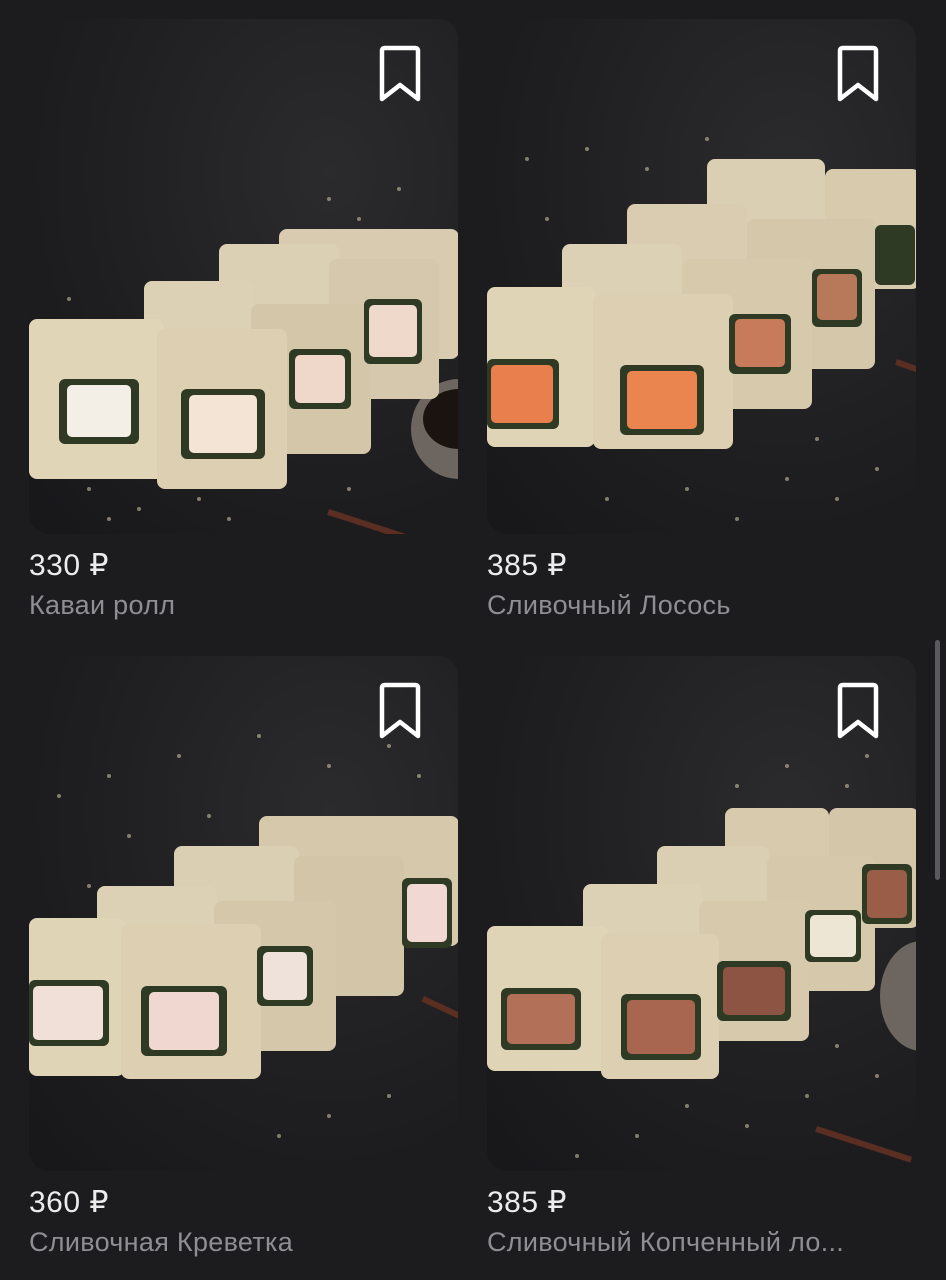 This screenshot has width=946, height=1280. What do you see at coordinates (102, 605) in the screenshot?
I see `product-name: Каваи ролл` at bounding box center [102, 605].